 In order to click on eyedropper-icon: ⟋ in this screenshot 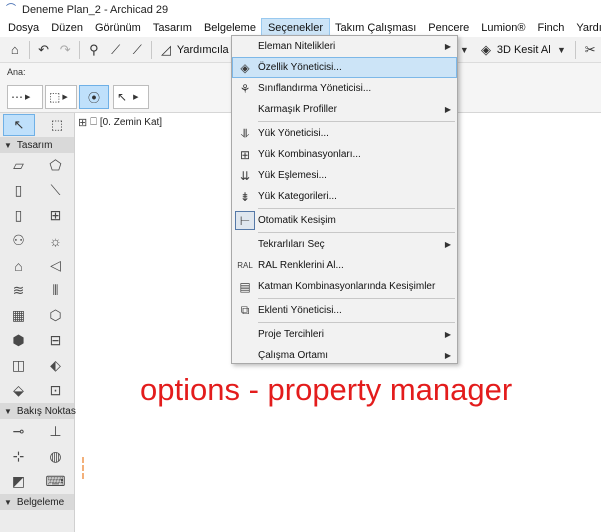, I will do `click(116, 50)`.